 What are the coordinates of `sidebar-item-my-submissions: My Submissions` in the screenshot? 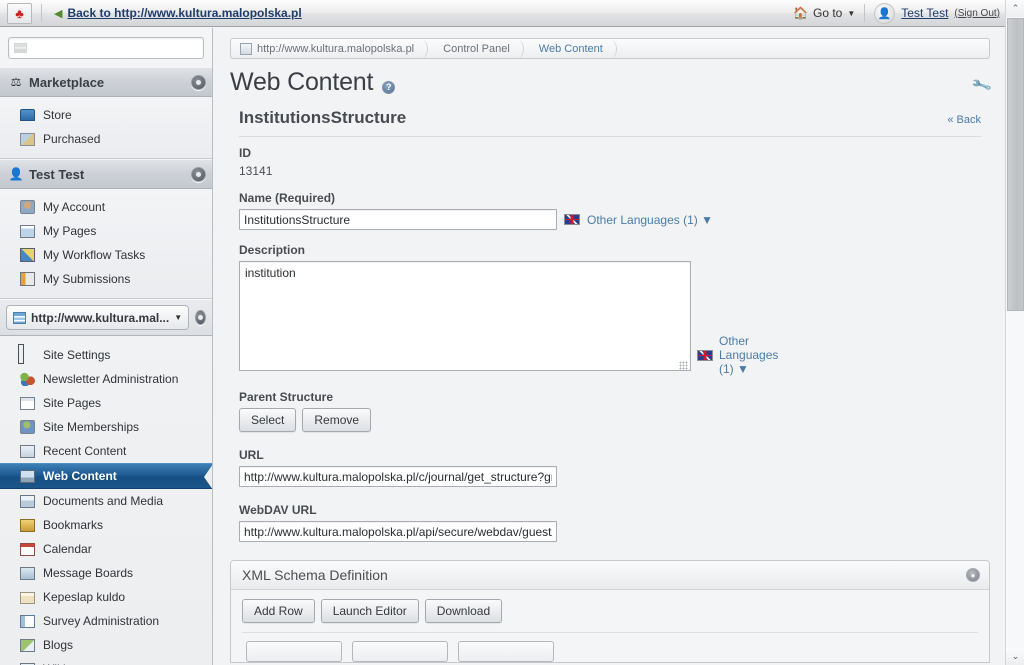 It's located at (106, 279).